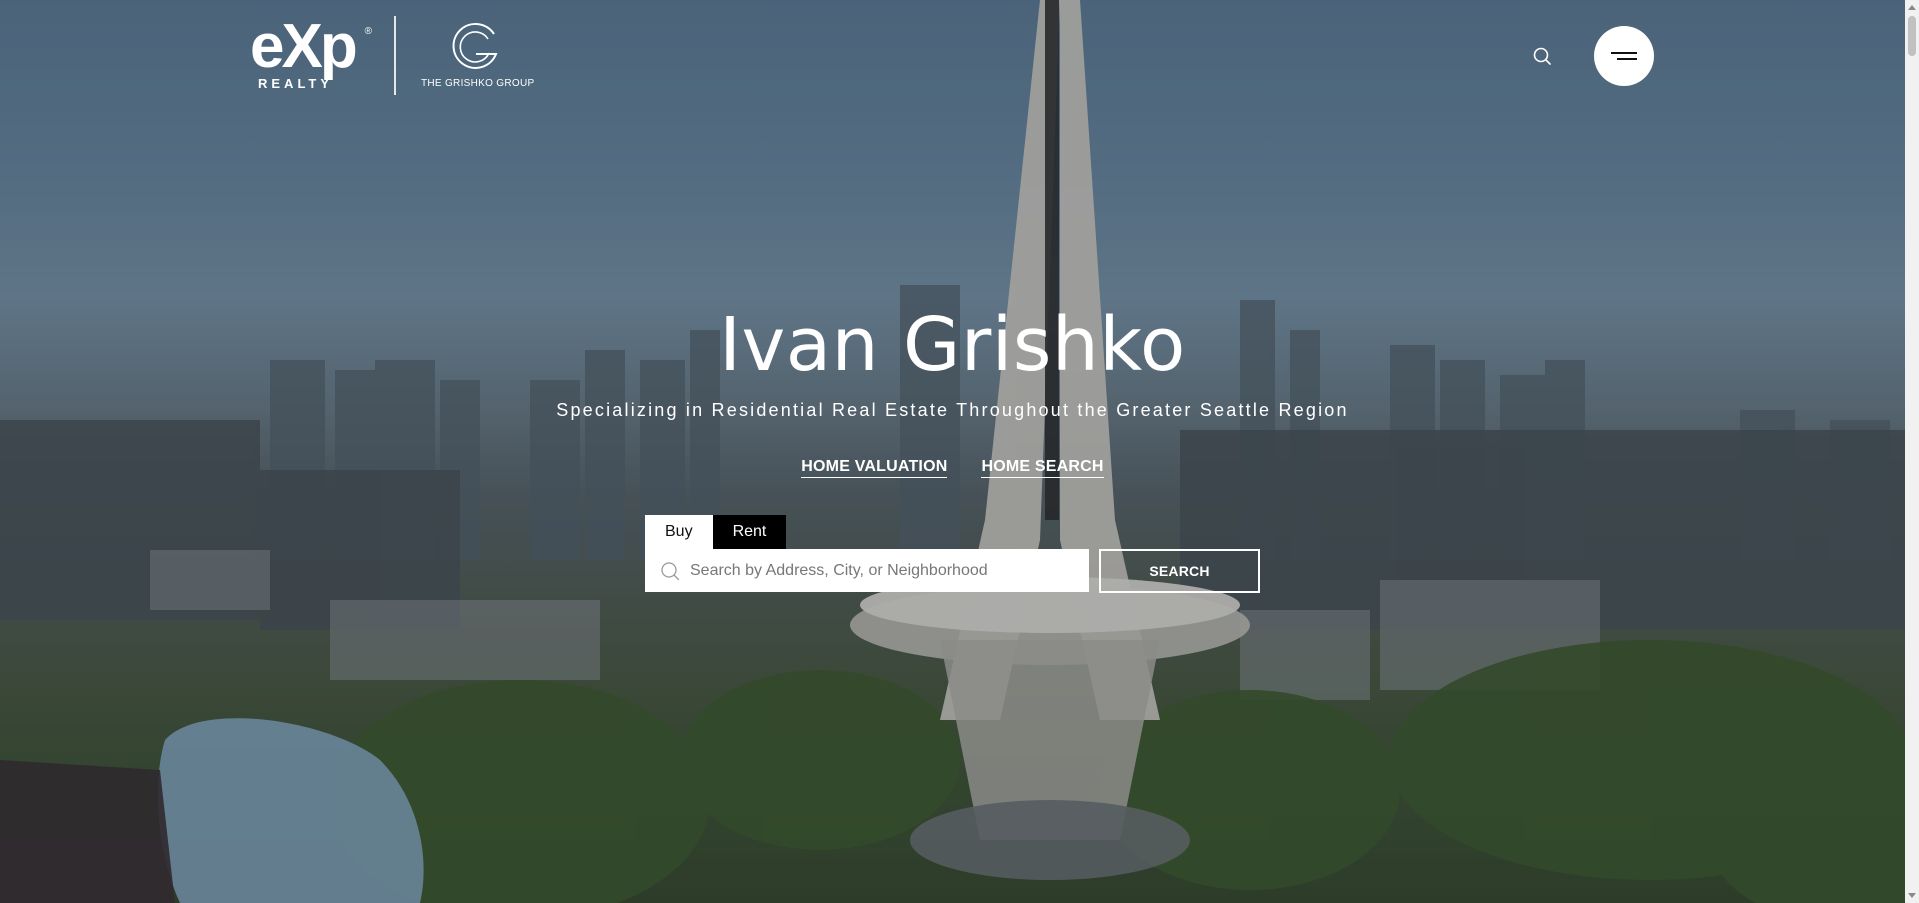 This screenshot has height=903, width=1919. Describe the element at coordinates (679, 532) in the screenshot. I see `tab-buy: Buy` at that location.